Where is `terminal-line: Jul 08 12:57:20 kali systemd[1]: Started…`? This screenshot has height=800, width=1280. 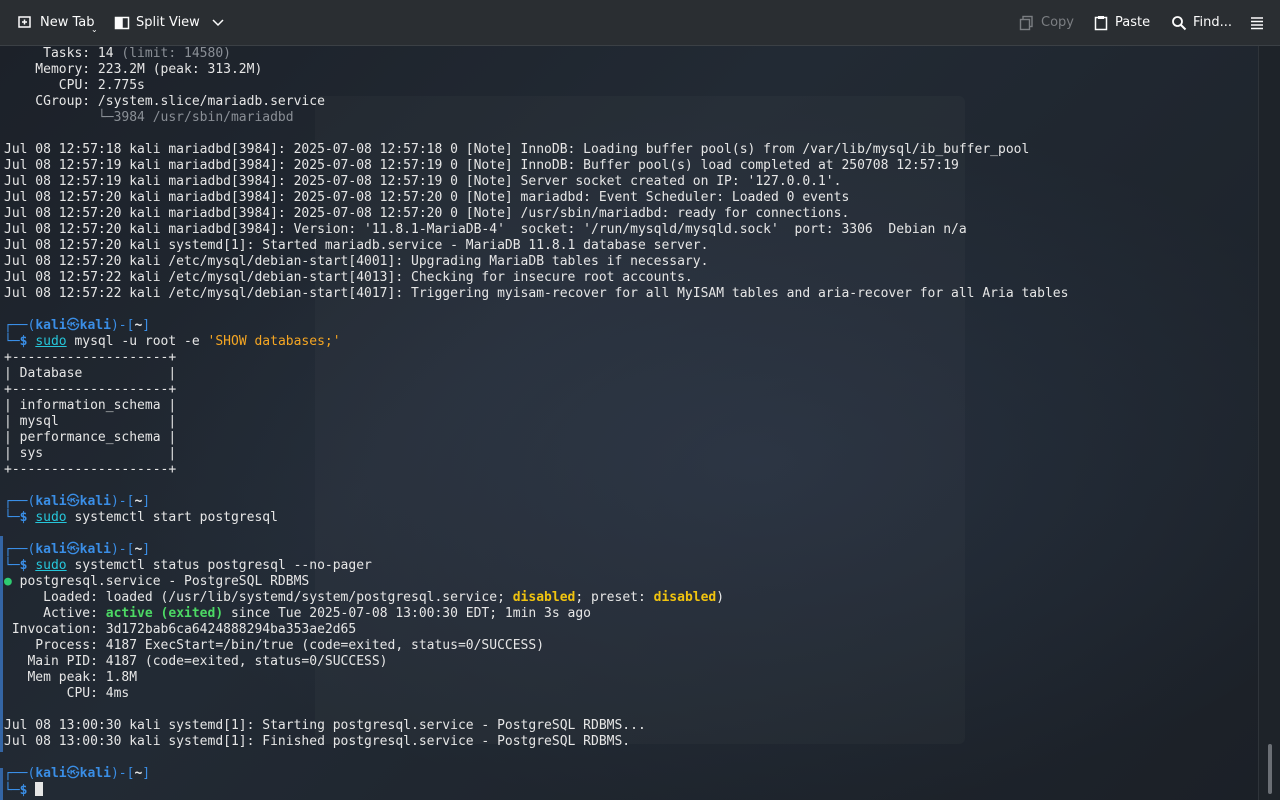 terminal-line: Jul 08 12:57:20 kali systemd[1]: Started… is located at coordinates (356, 245).